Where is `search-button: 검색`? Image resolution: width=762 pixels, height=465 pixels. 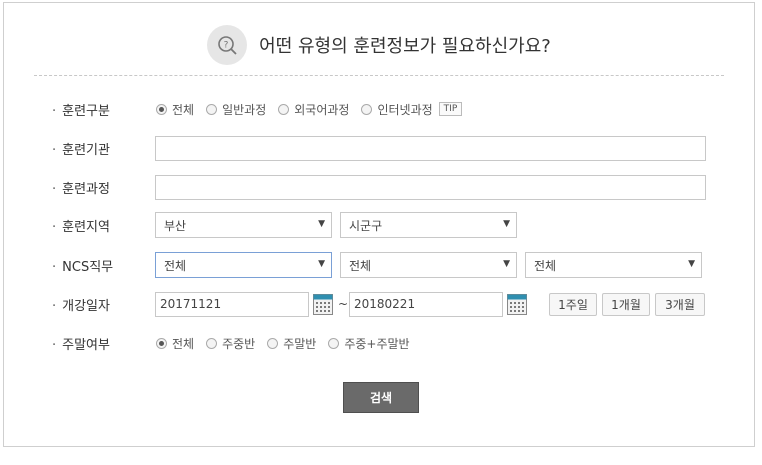
search-button: 검색 is located at coordinates (381, 397).